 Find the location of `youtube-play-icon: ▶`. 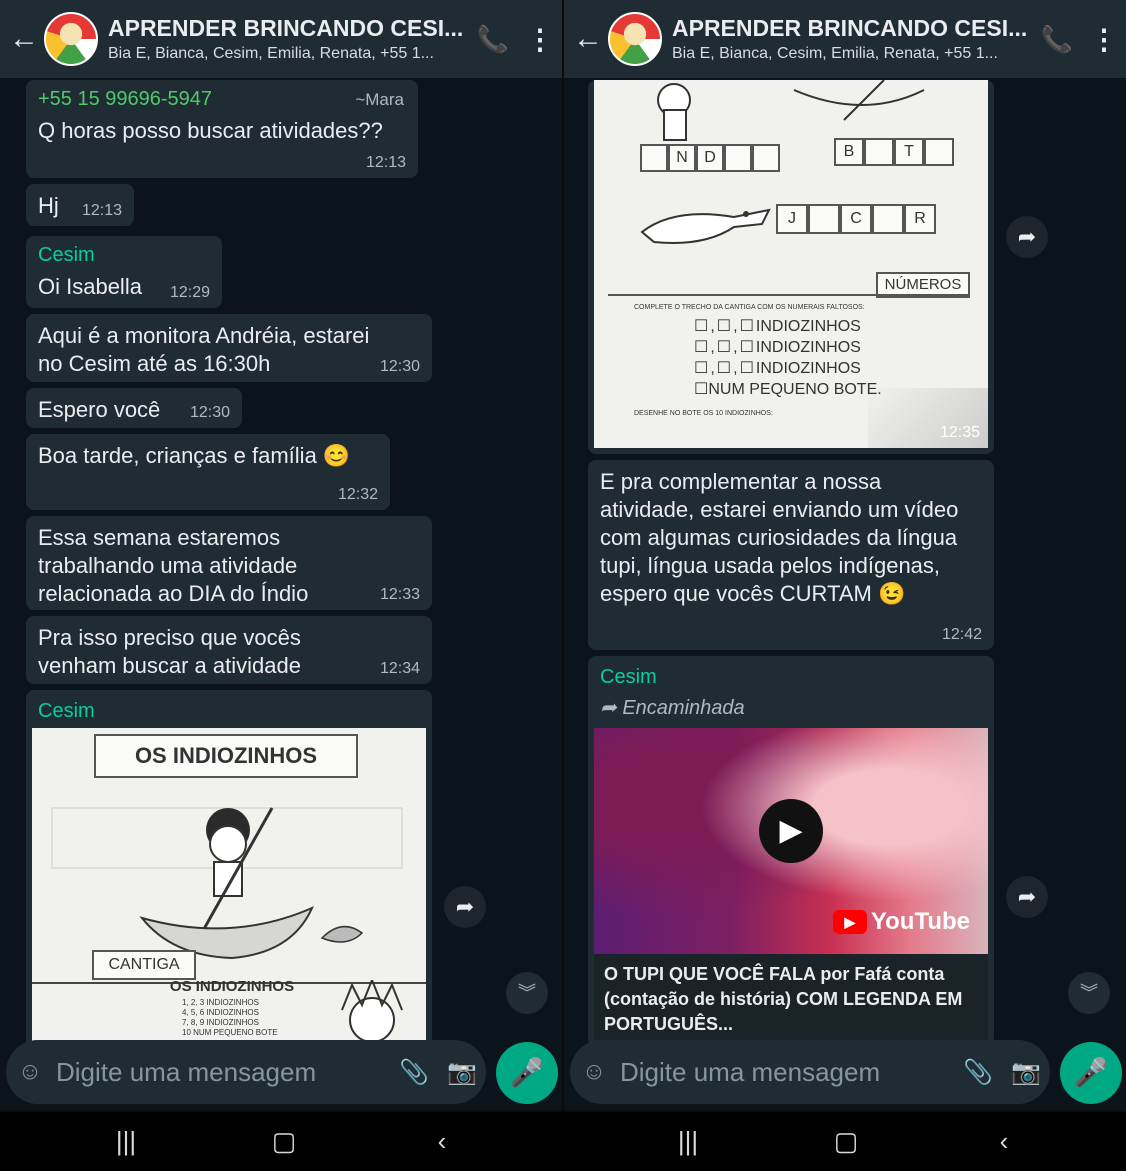

youtube-play-icon: ▶ is located at coordinates (849, 922).